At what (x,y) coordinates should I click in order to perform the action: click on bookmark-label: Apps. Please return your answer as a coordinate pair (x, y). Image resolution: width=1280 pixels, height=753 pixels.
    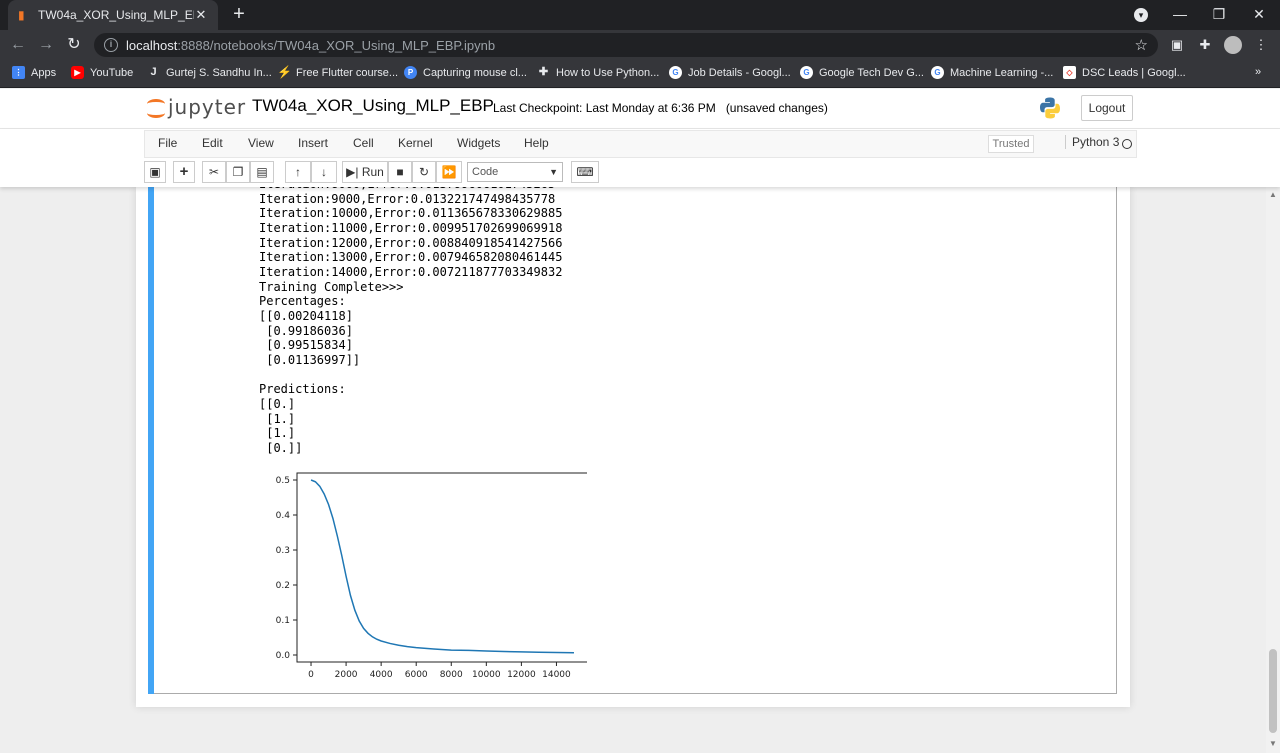
    Looking at the image, I should click on (44, 72).